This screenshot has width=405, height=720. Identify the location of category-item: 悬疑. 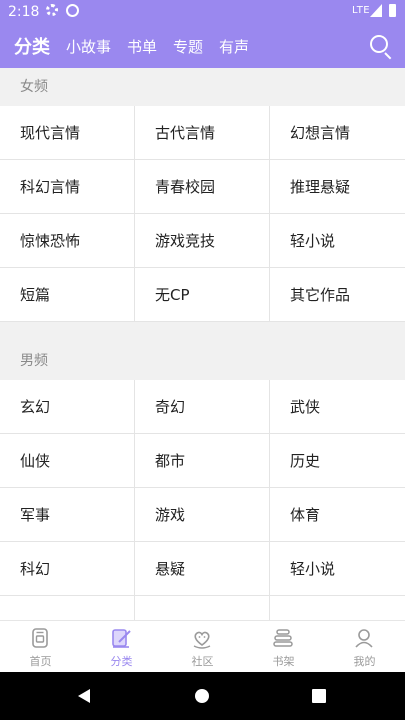
(202, 569).